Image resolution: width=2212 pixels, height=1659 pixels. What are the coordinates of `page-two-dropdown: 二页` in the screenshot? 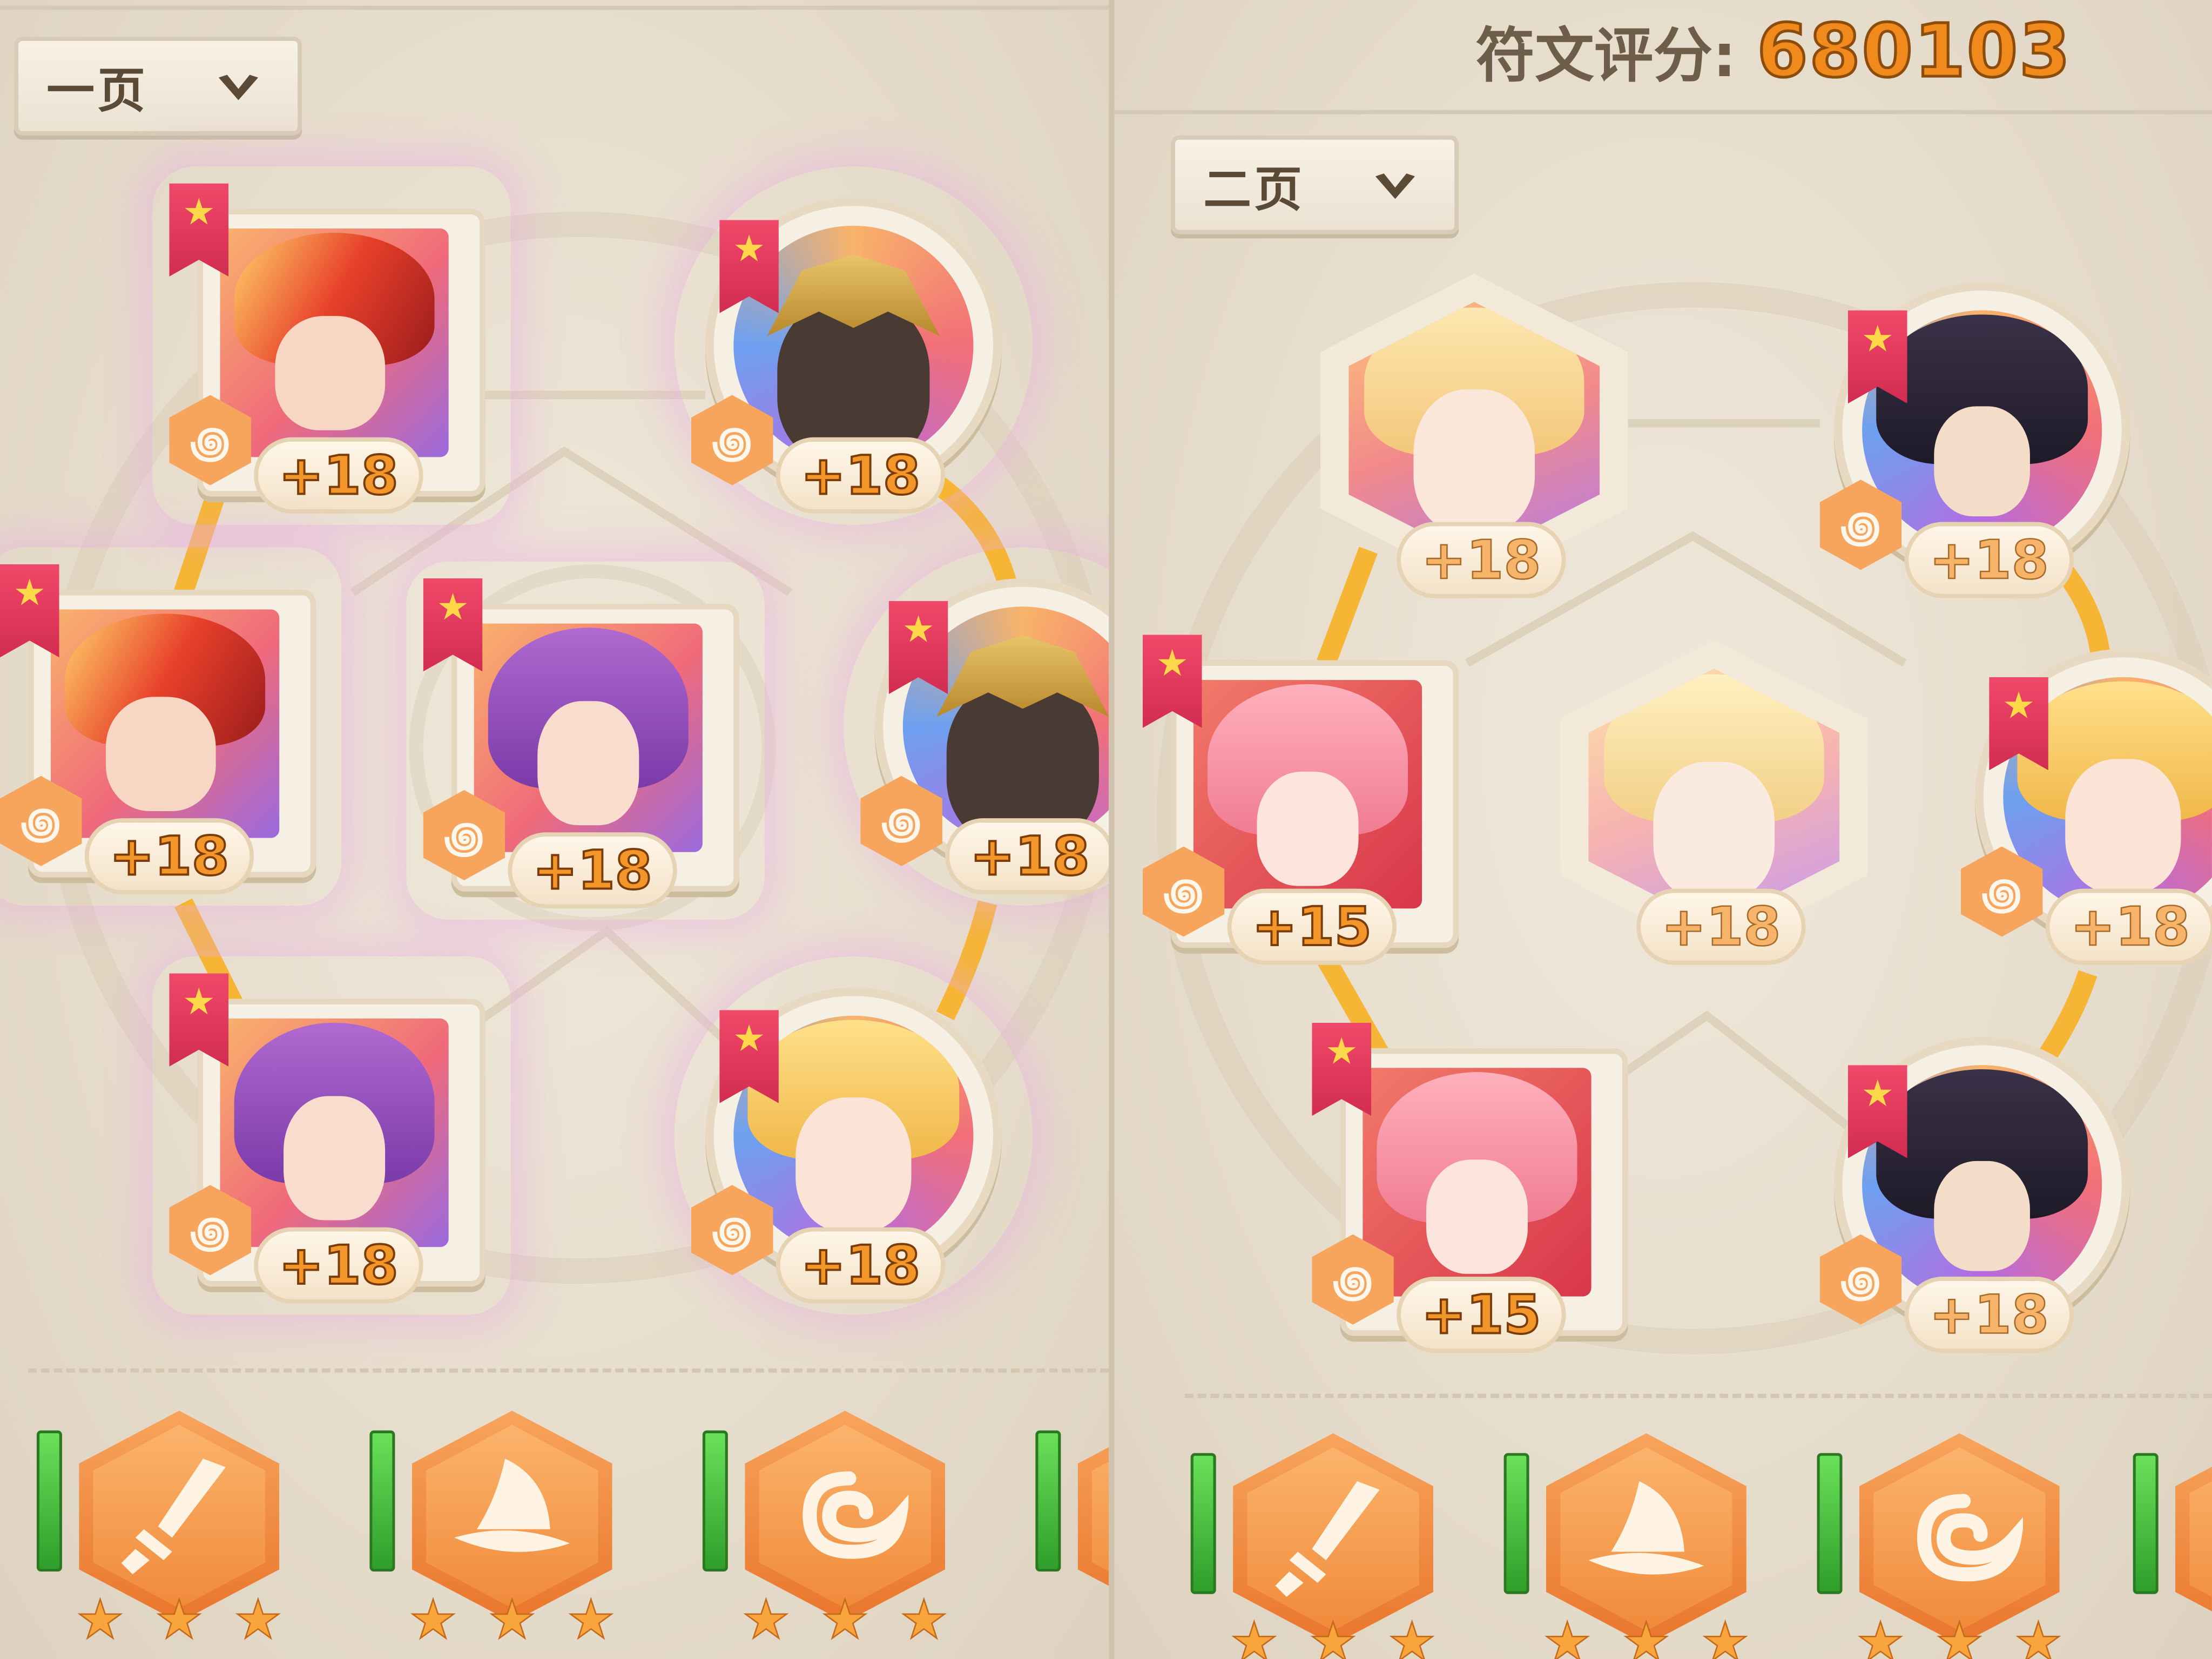 It's located at (1315, 184).